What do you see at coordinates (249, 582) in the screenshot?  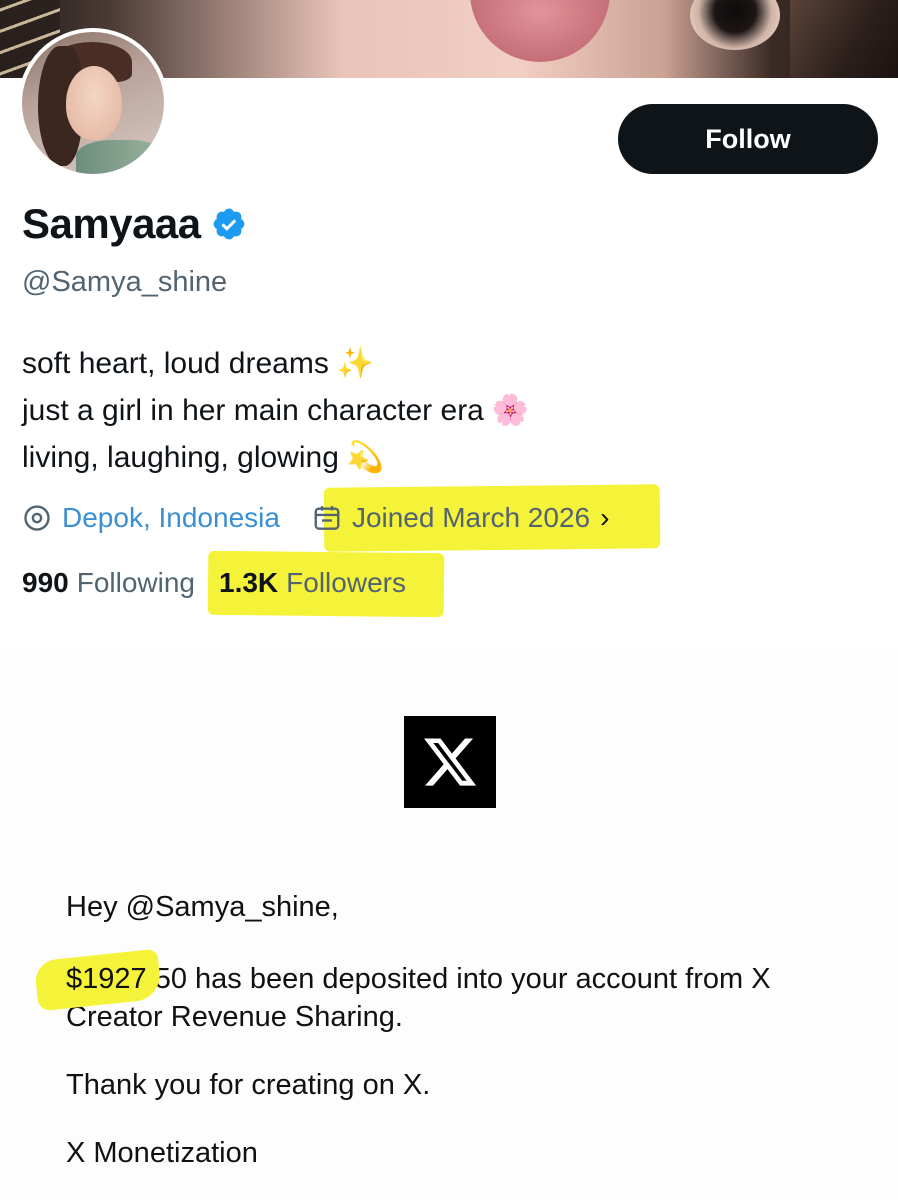 I see `followers-count: 1.3K` at bounding box center [249, 582].